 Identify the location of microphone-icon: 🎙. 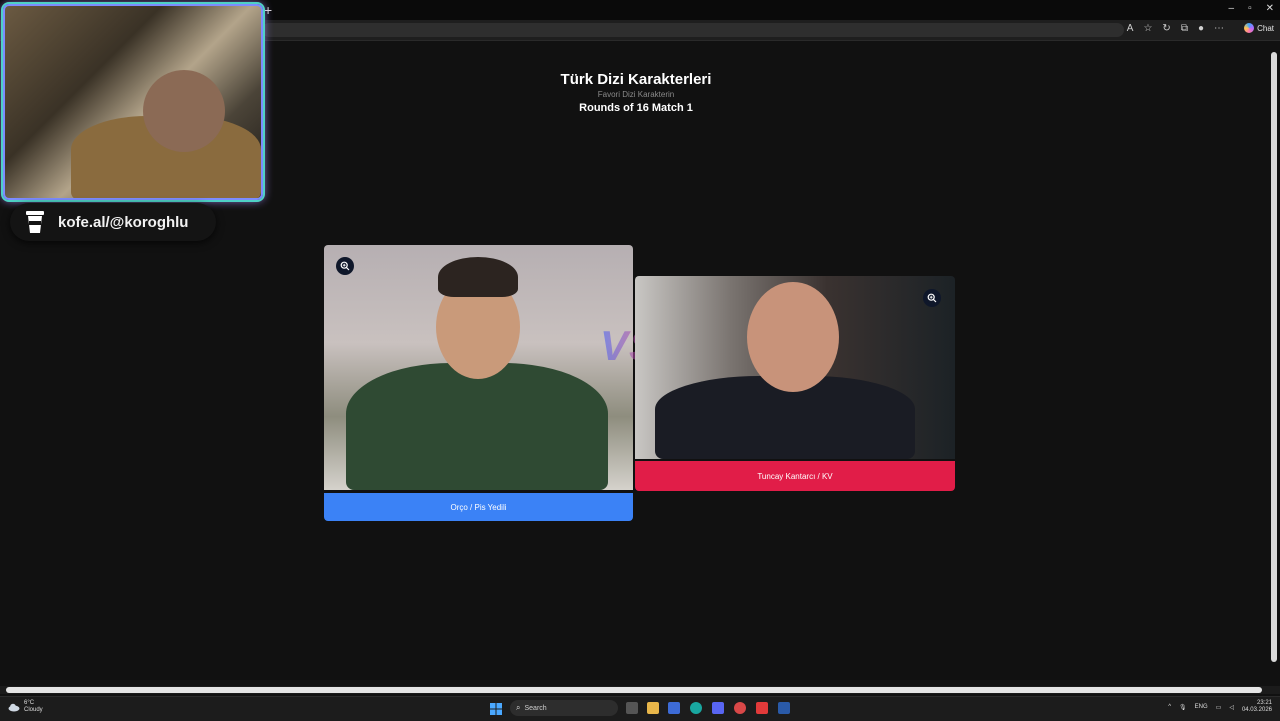
(1183, 707).